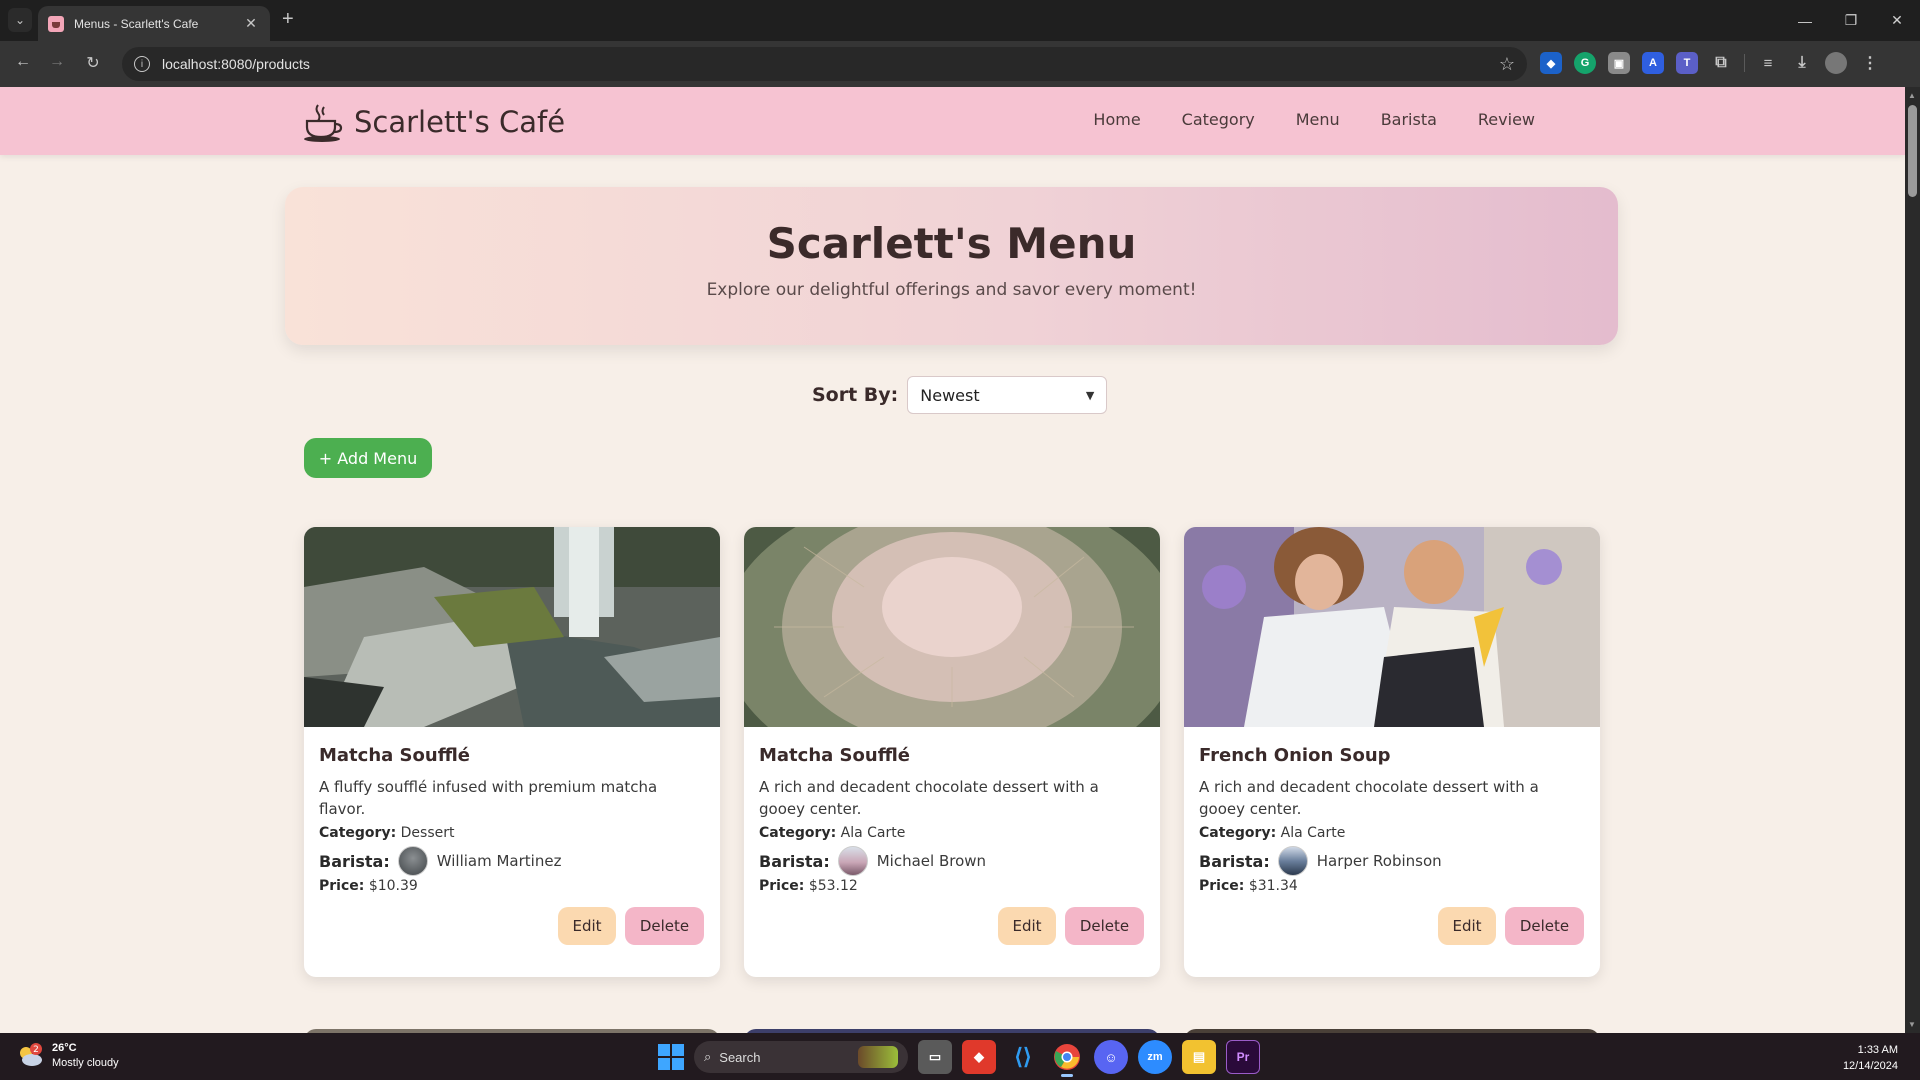  I want to click on restore-button: ❐, so click(1851, 20).